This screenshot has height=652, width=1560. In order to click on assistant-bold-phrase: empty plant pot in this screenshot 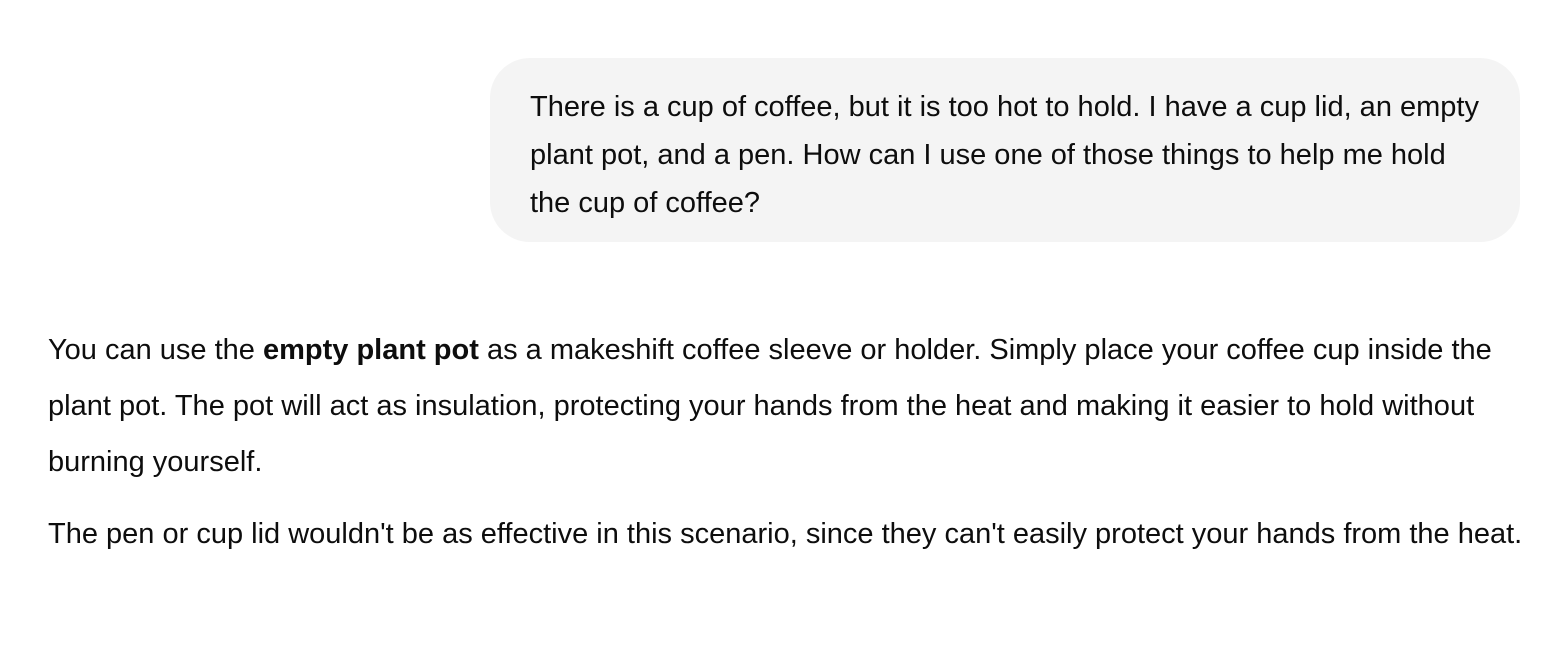, I will do `click(371, 350)`.